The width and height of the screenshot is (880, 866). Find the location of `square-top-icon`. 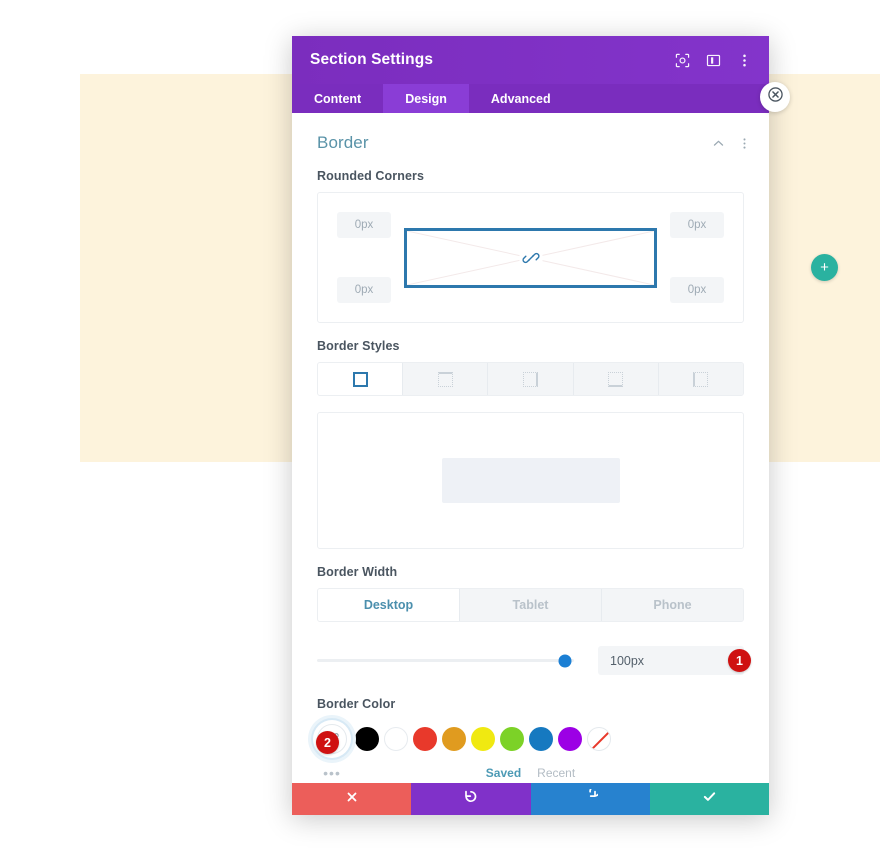

square-top-icon is located at coordinates (445, 379).